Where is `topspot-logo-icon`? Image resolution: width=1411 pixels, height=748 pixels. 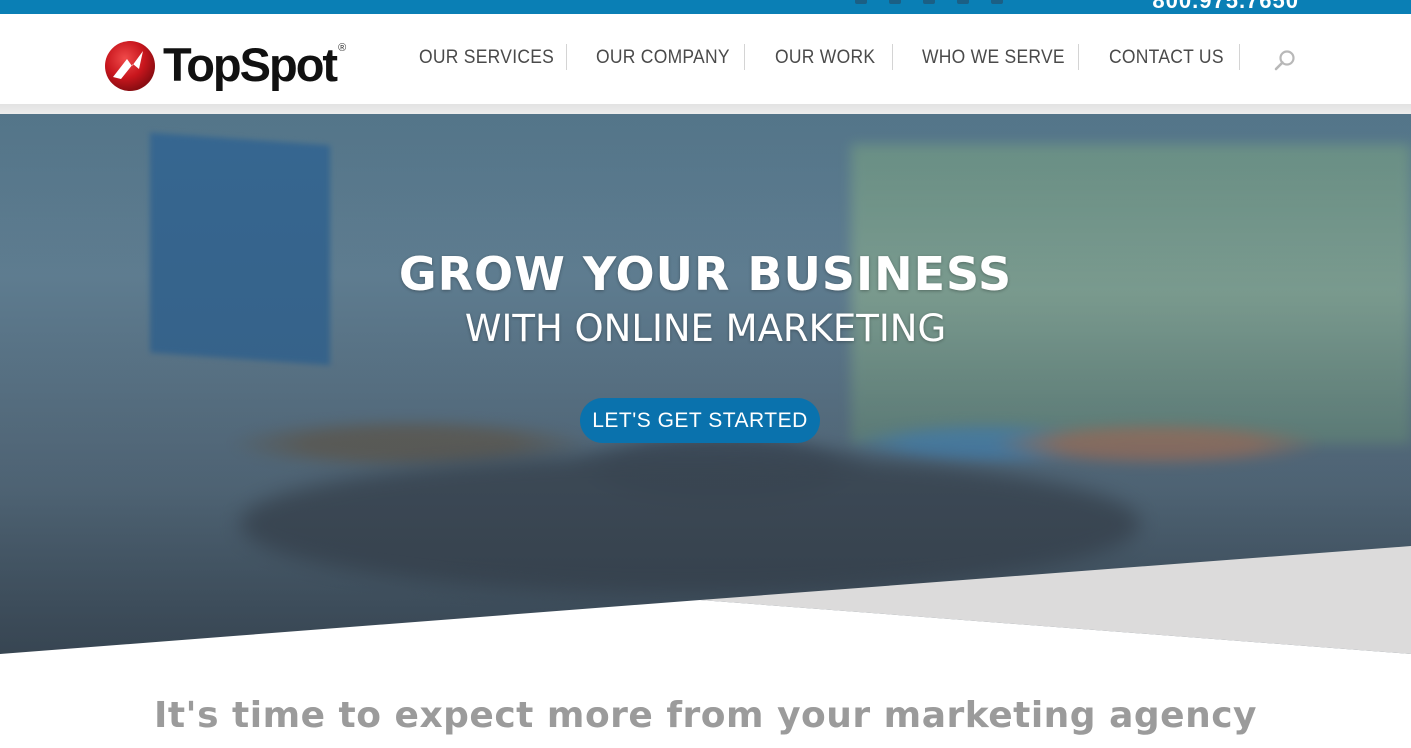 topspot-logo-icon is located at coordinates (130, 66).